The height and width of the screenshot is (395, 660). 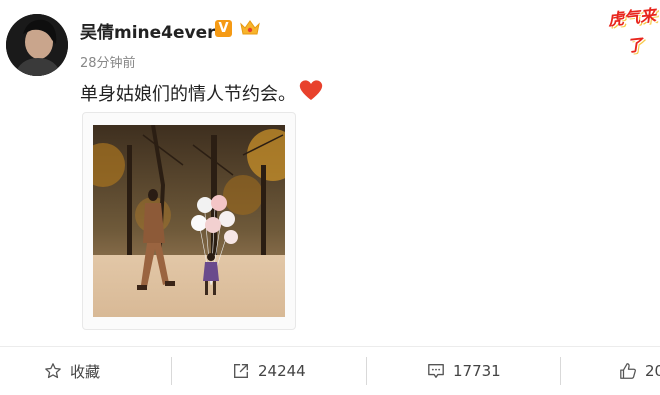 What do you see at coordinates (436, 371) in the screenshot?
I see `comment-icon` at bounding box center [436, 371].